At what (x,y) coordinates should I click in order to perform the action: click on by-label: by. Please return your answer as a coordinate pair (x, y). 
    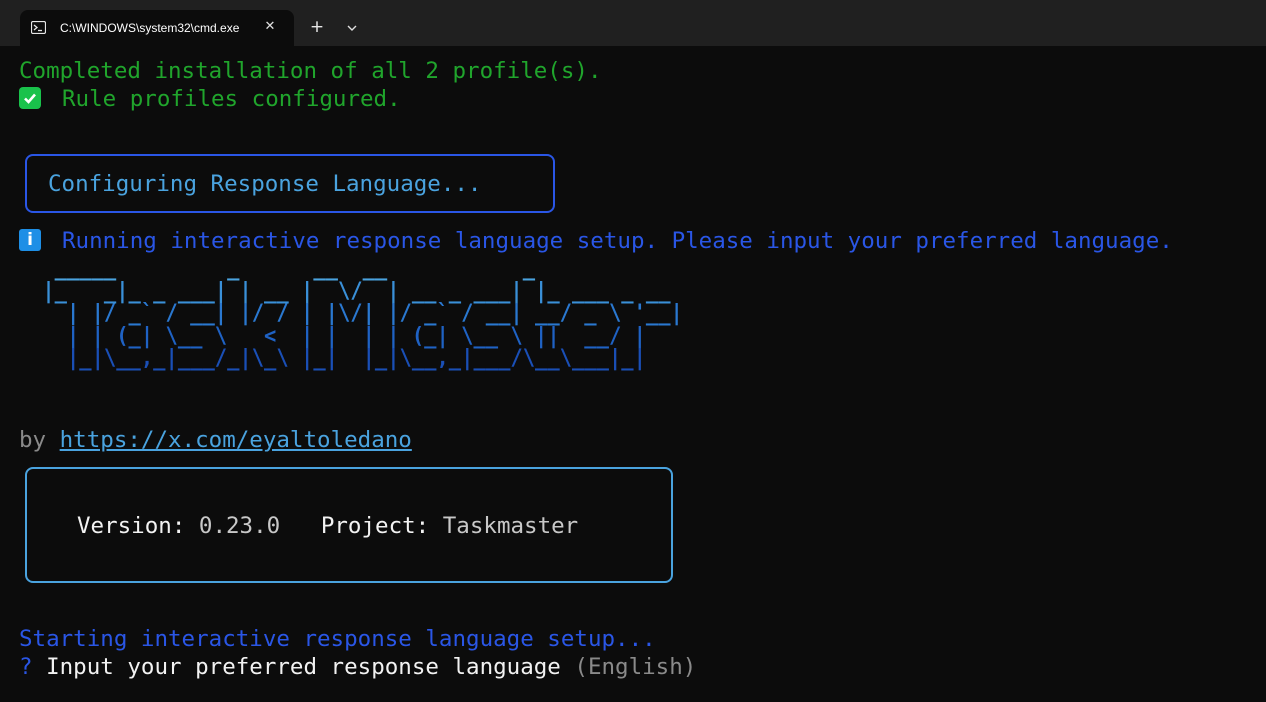
    Looking at the image, I should click on (39, 440).